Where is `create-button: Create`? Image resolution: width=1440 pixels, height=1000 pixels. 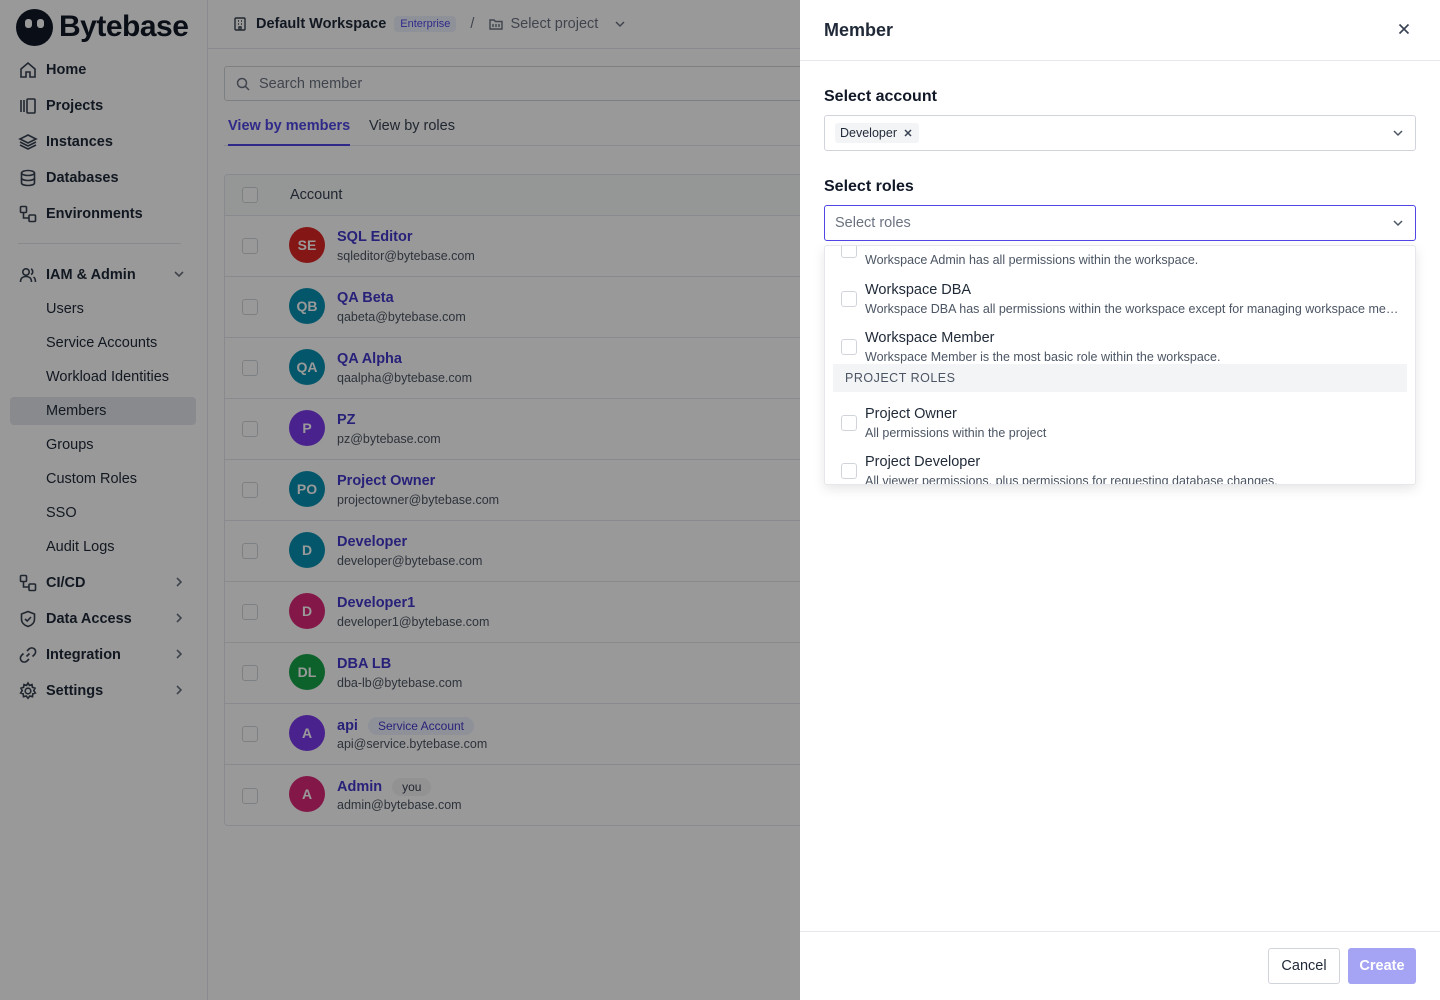 create-button: Create is located at coordinates (1382, 966).